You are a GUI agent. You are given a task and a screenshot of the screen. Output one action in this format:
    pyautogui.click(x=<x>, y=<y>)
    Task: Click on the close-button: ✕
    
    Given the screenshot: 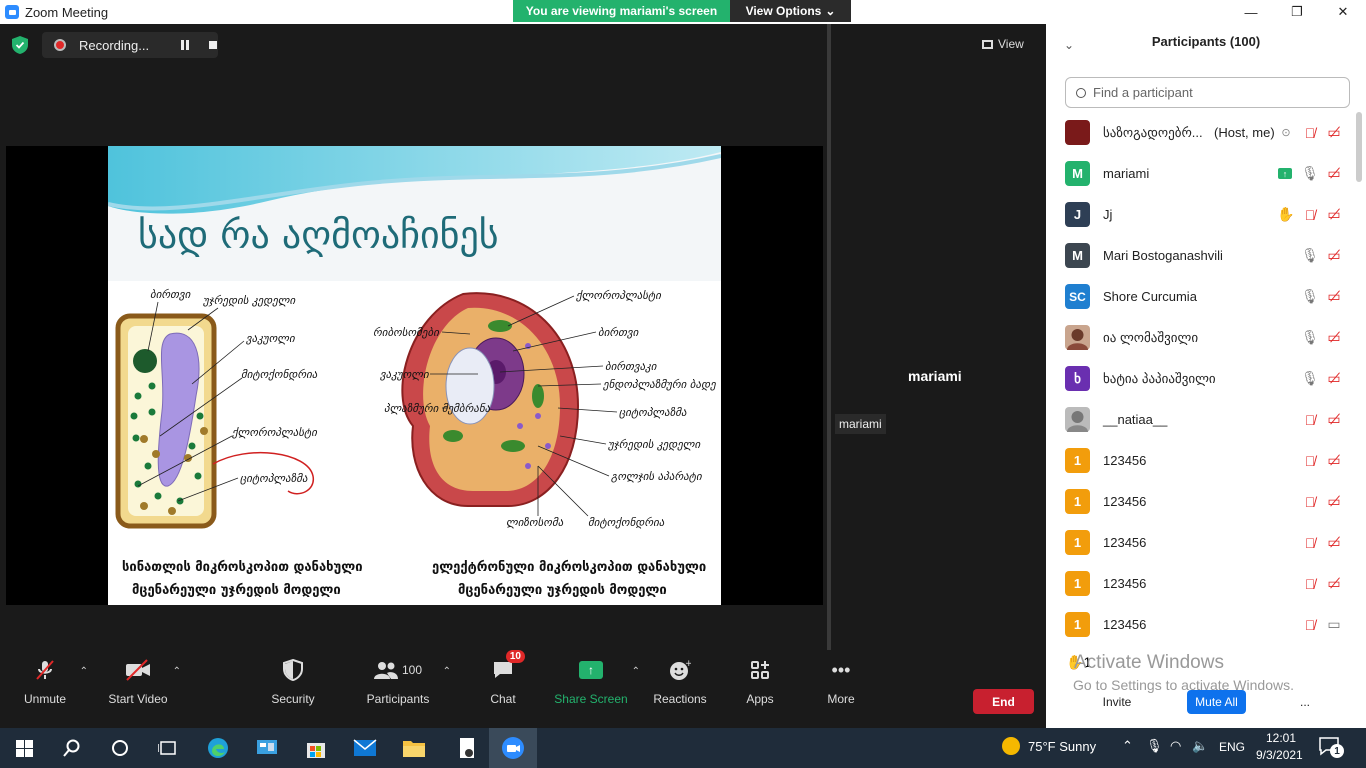 What is the action you would take?
    pyautogui.click(x=1343, y=12)
    